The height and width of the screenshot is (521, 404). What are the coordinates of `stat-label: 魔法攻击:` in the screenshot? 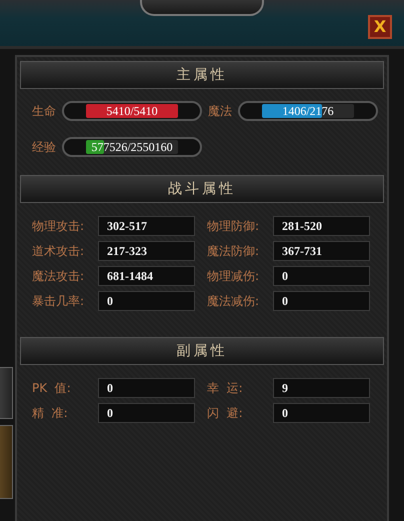 It's located at (59, 276).